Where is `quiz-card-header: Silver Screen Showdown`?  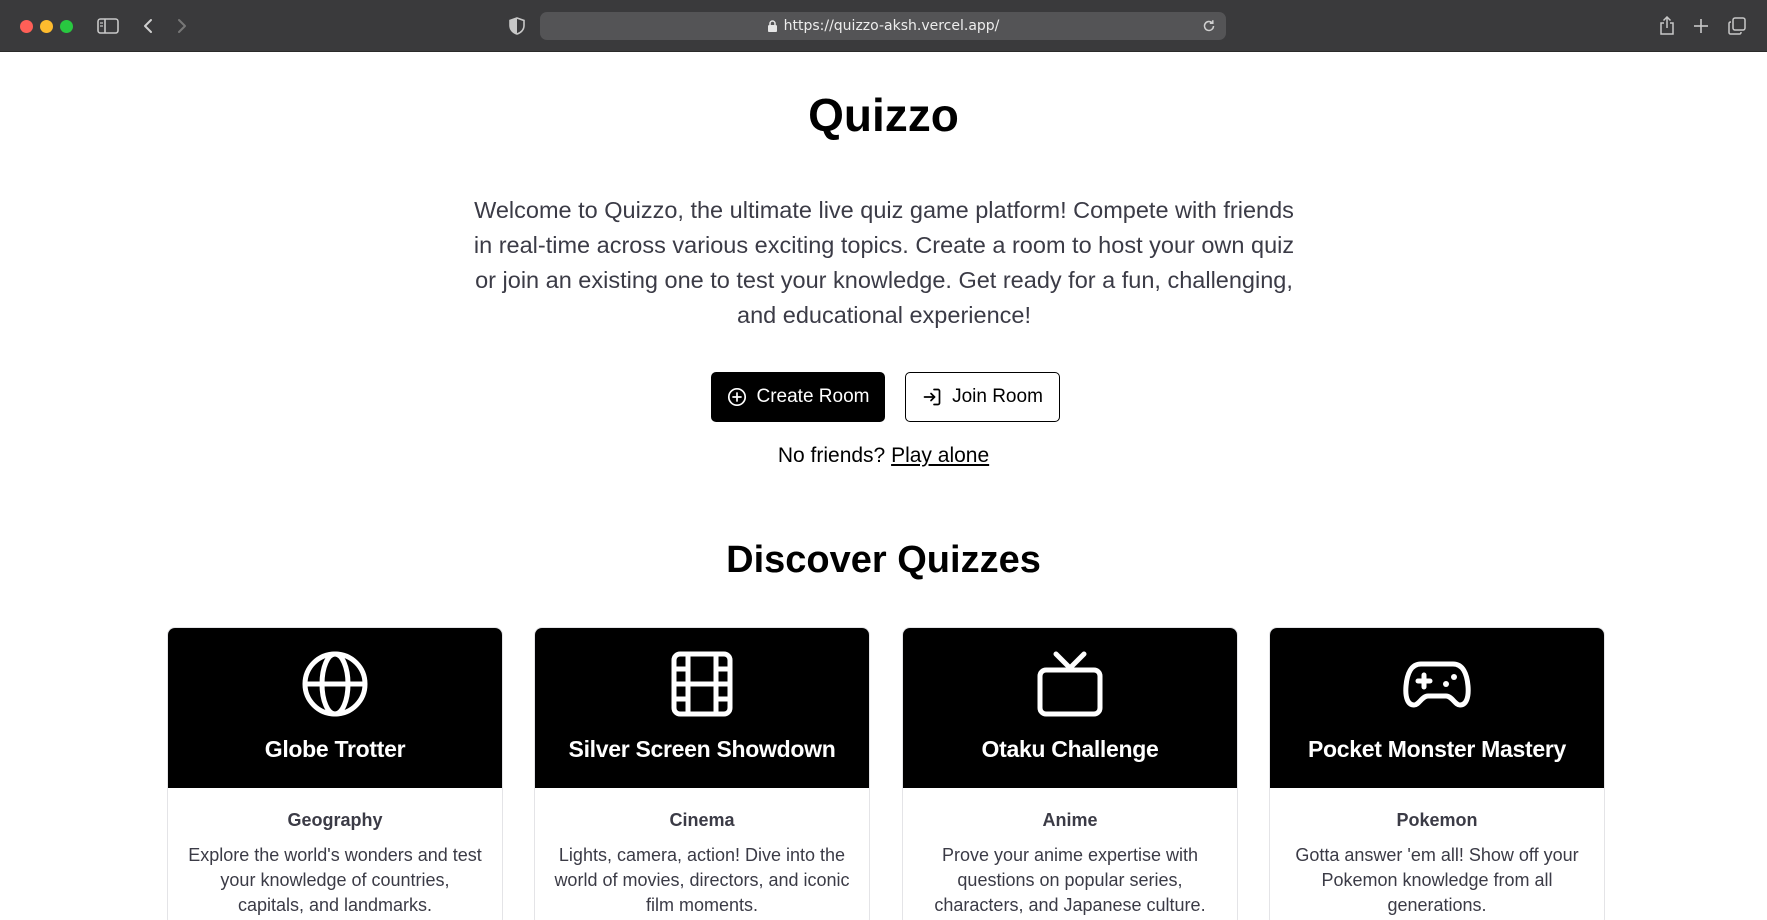
quiz-card-header: Silver Screen Showdown is located at coordinates (702, 708).